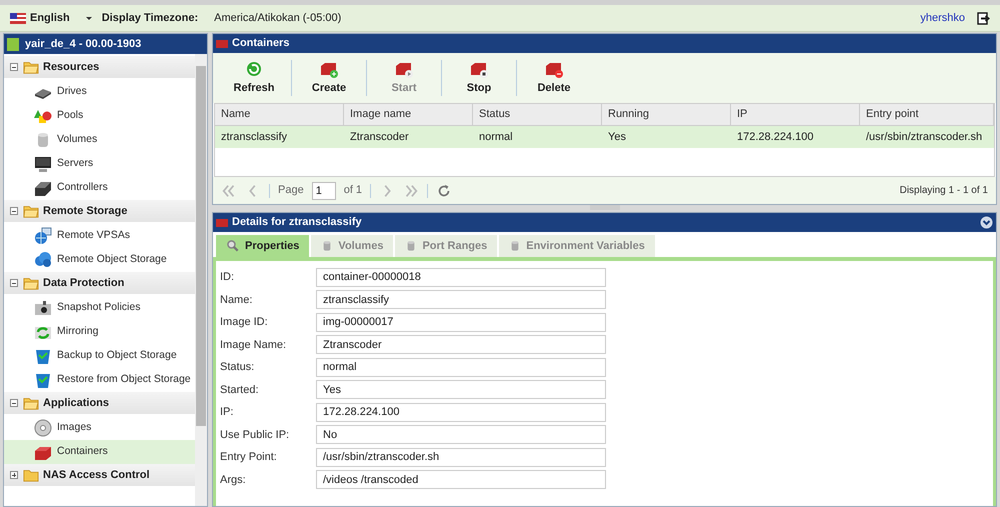  I want to click on text-field: ztransclassify, so click(461, 300).